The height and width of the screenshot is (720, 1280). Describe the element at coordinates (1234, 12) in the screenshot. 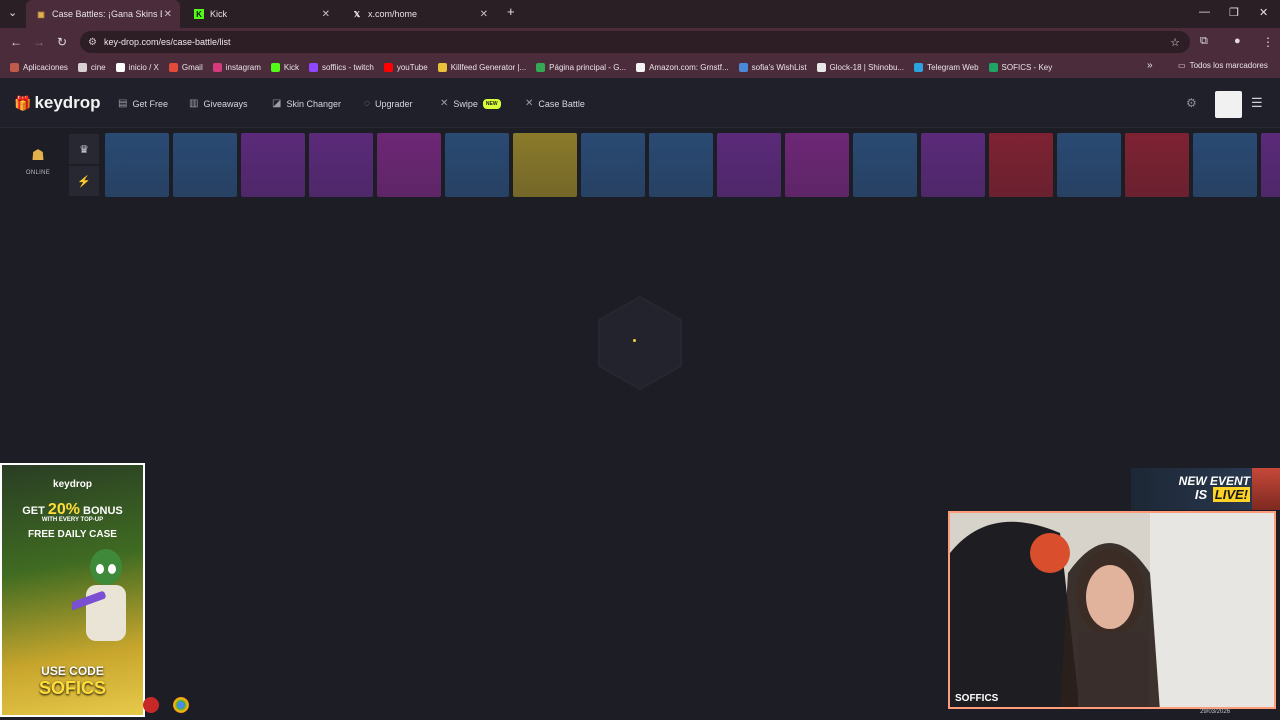

I see `restore-icon: ❐` at that location.